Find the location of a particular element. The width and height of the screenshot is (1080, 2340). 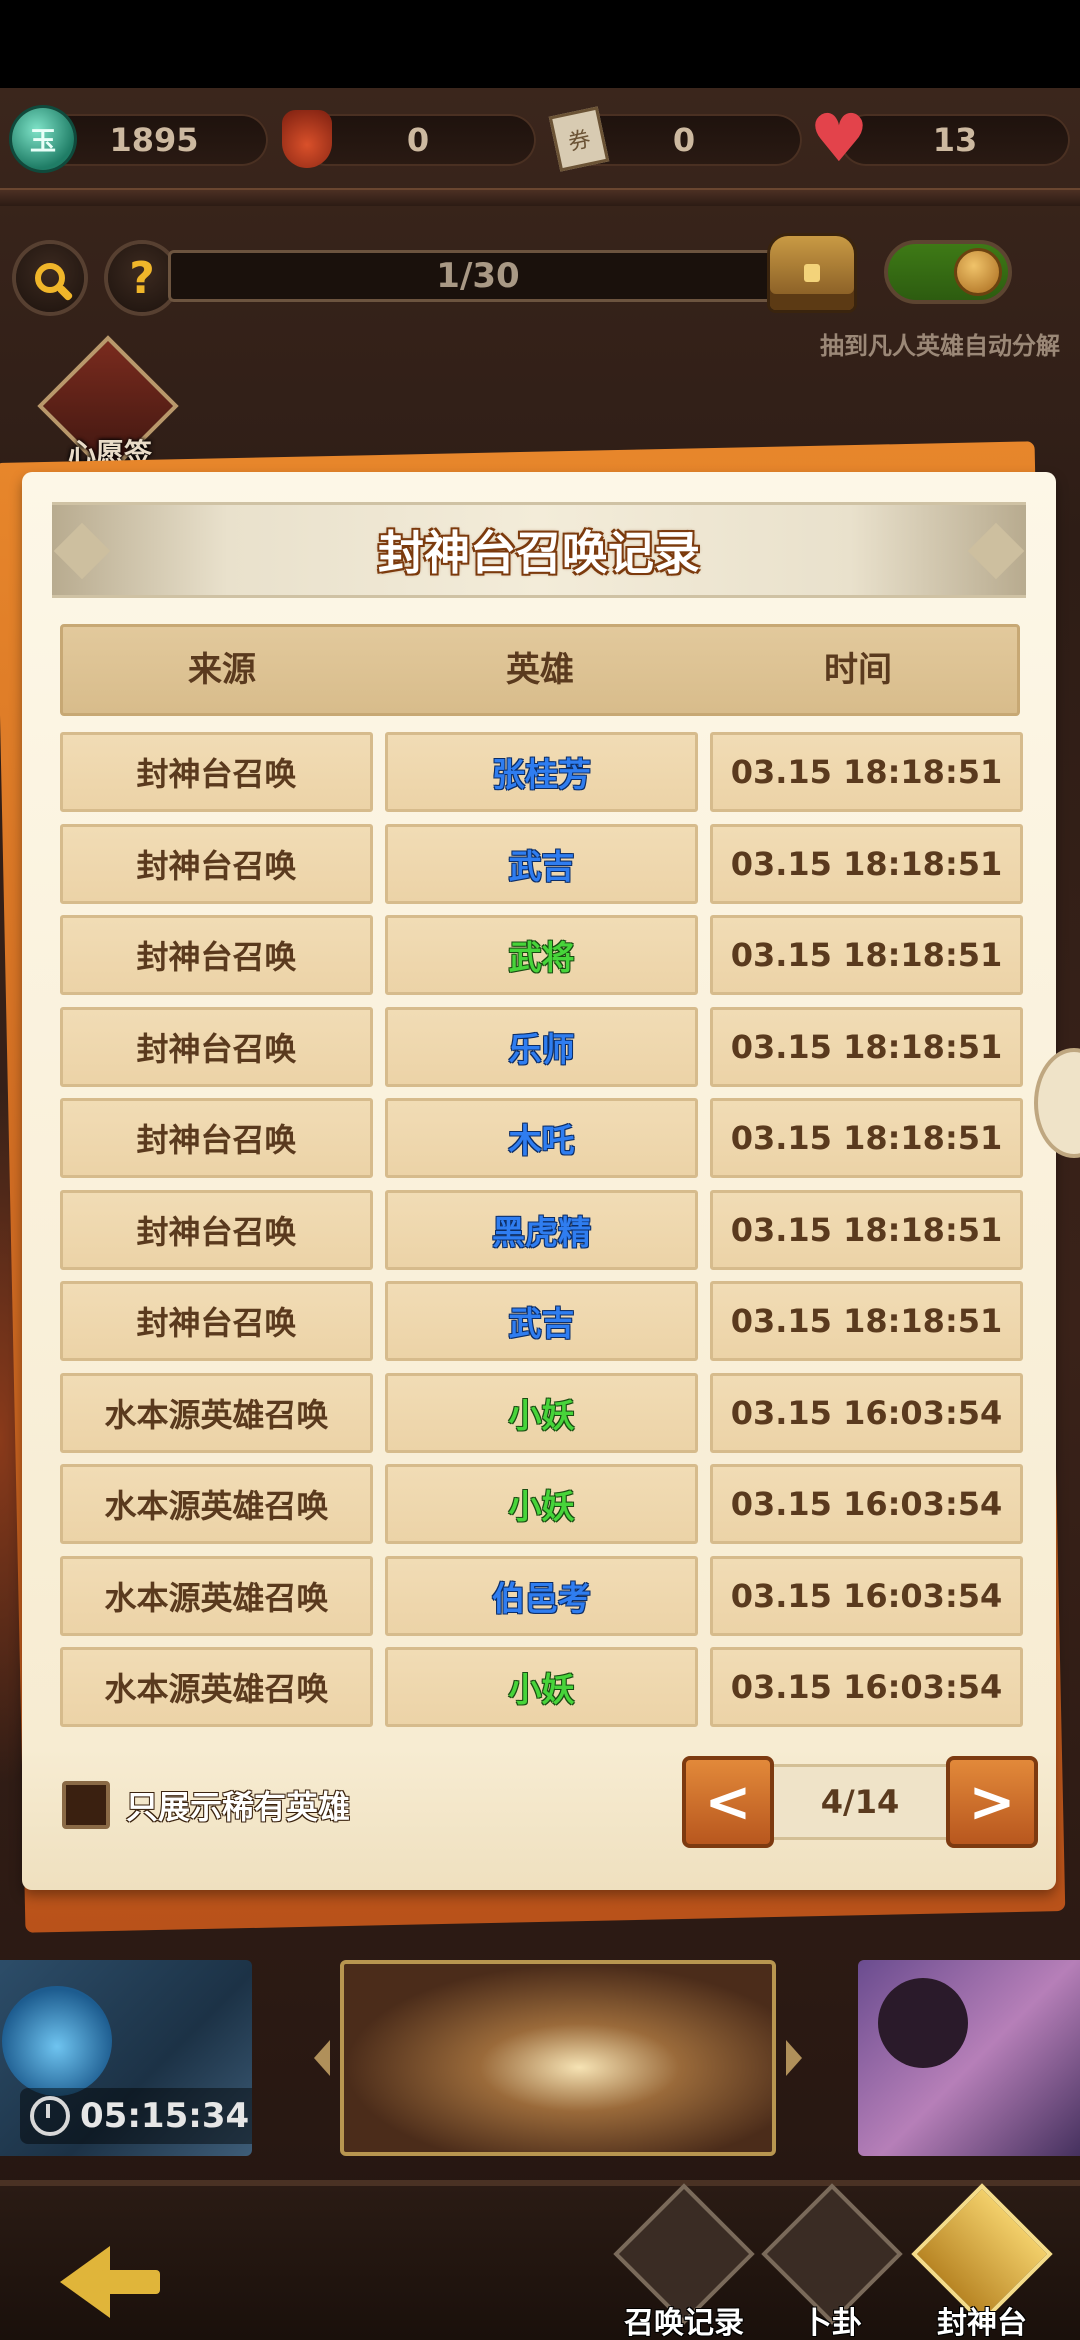

tab-summon-record-label: 召唤记录 is located at coordinates (684, 2323).